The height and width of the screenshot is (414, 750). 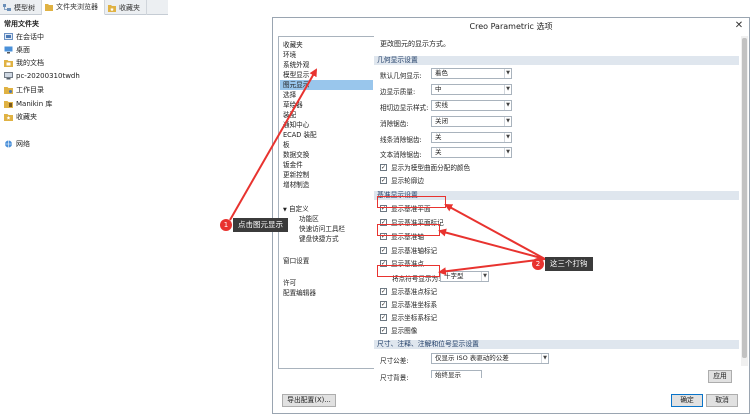 I want to click on dimension-background-dropdown: 始终显示, so click(x=456, y=374).